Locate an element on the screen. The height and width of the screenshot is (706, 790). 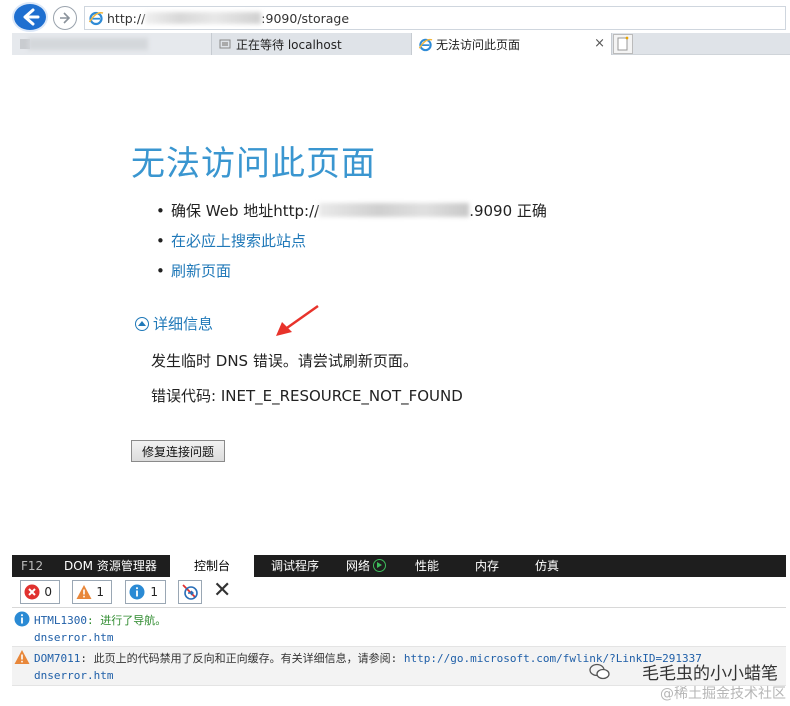
redacted-tab-title is located at coordinates (88, 44).